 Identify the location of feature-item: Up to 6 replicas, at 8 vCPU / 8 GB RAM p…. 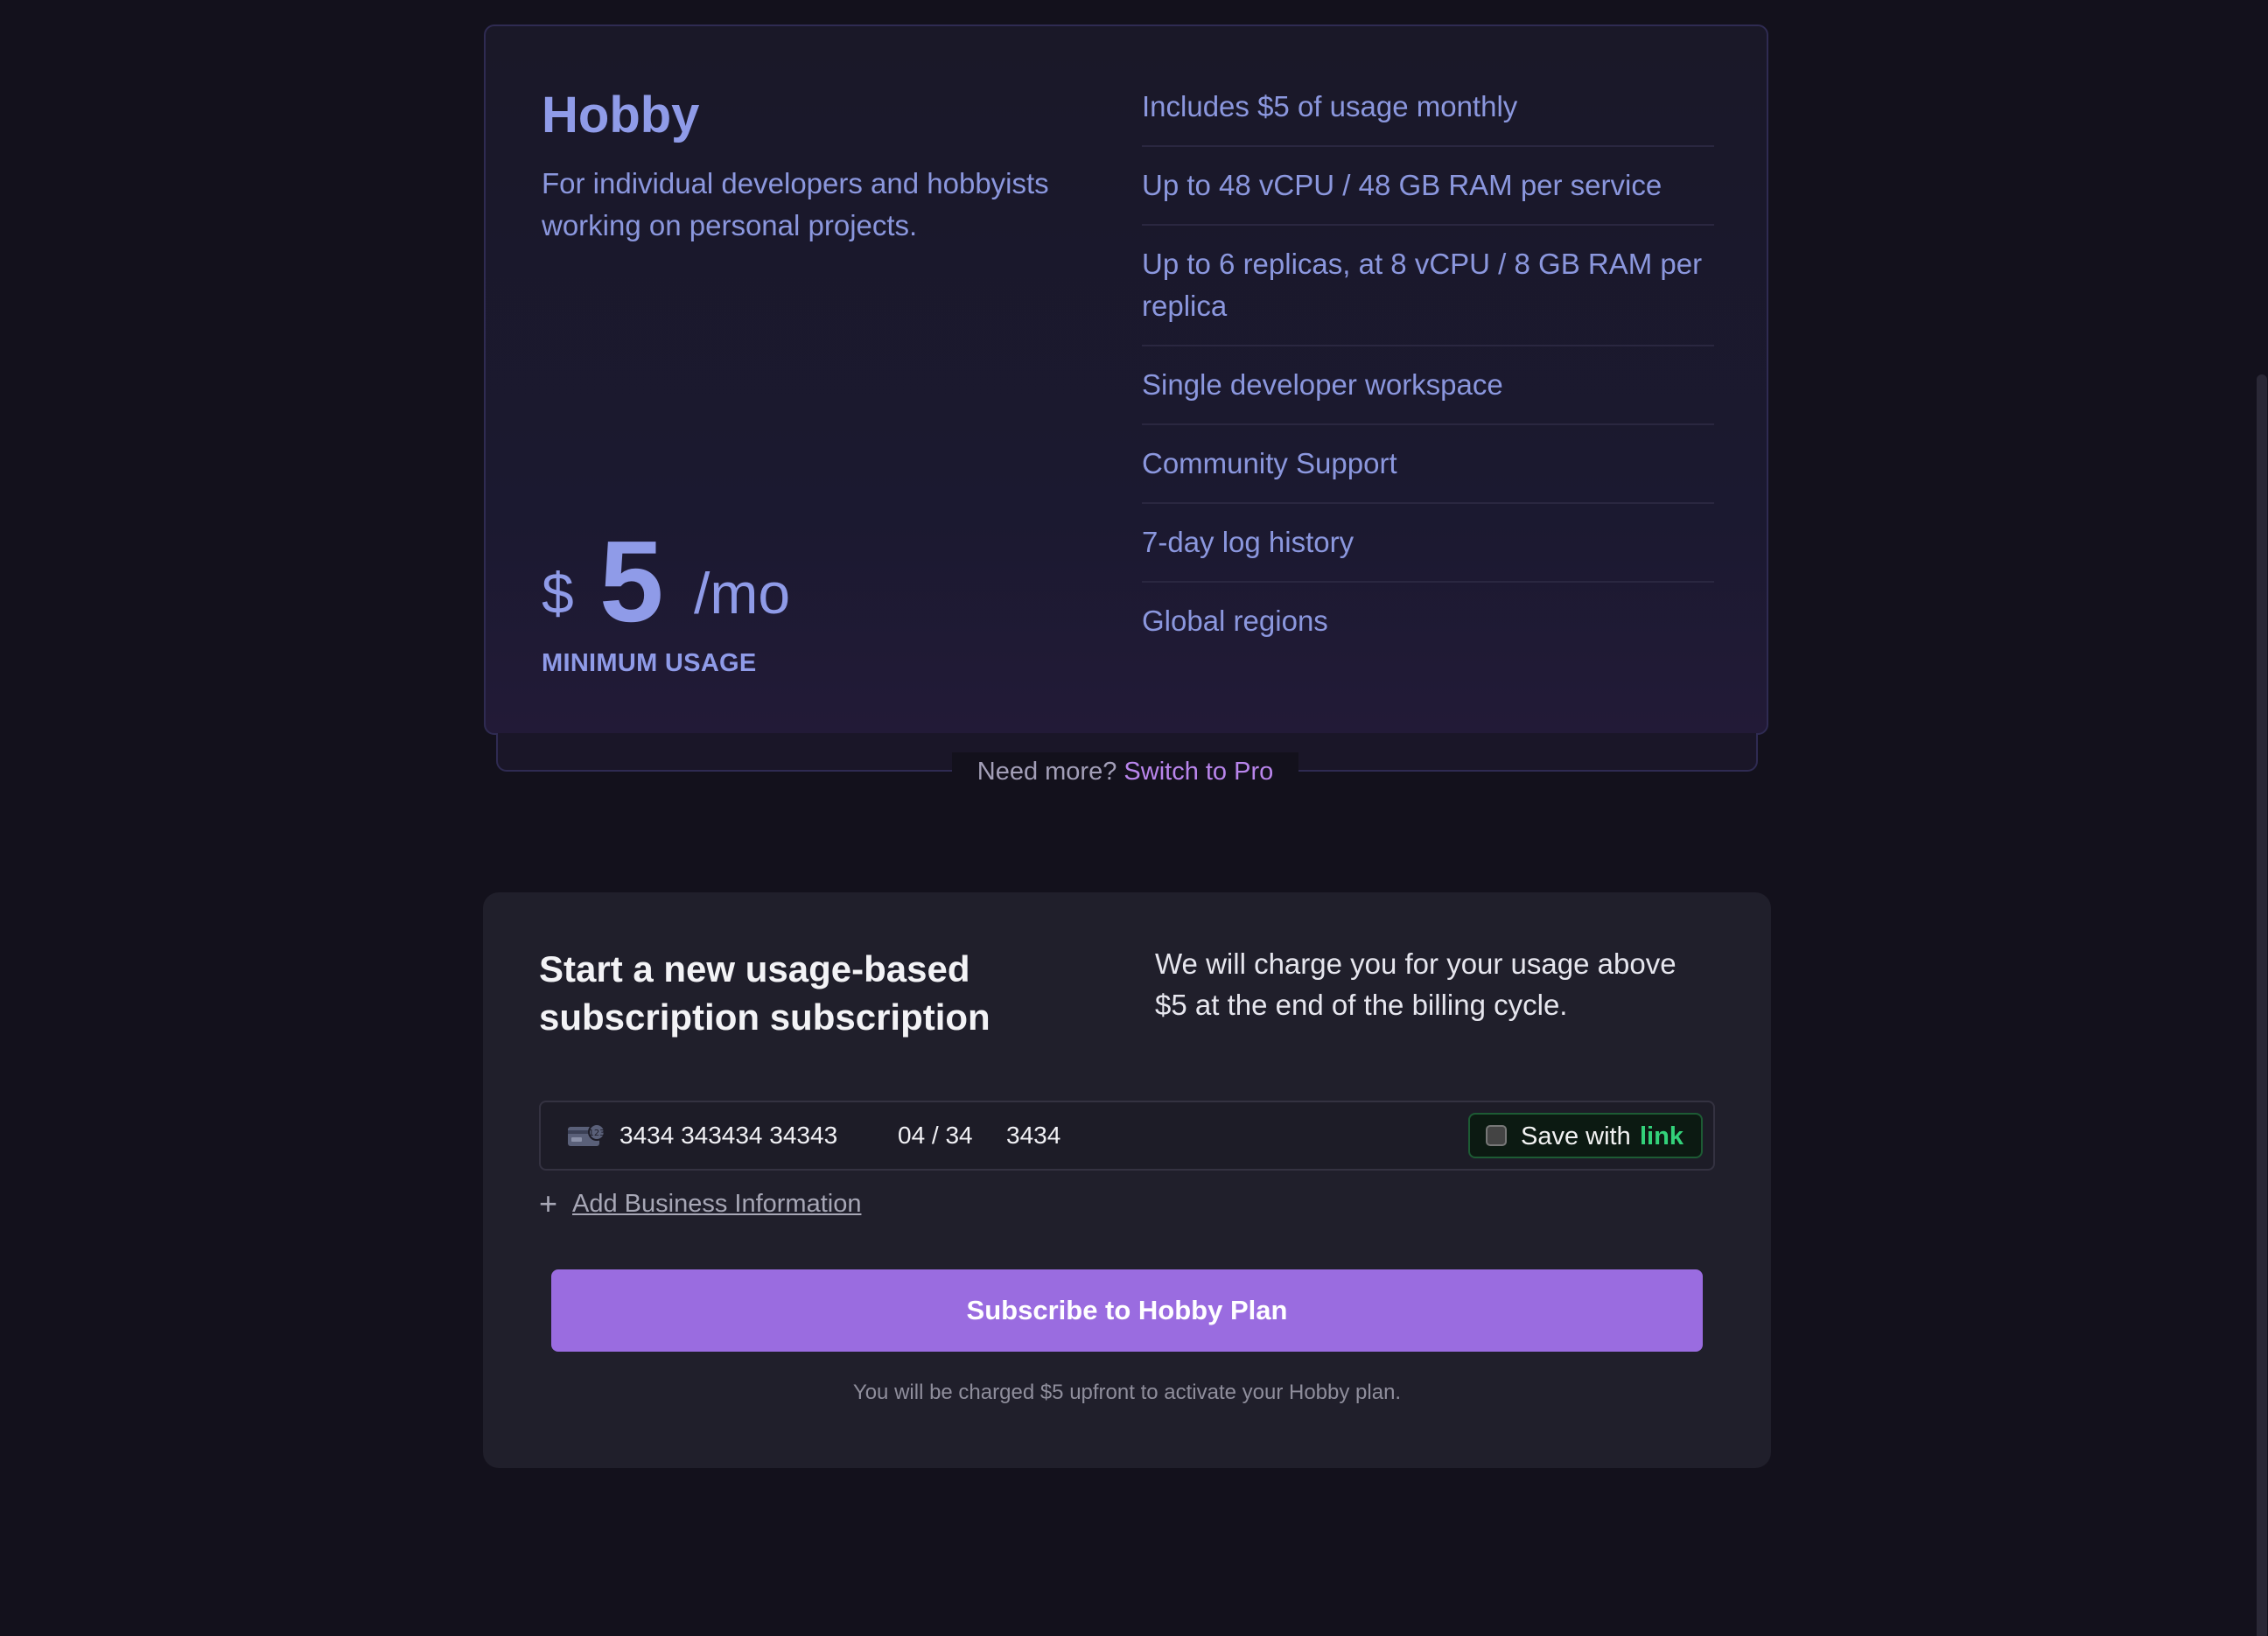
(1428, 286).